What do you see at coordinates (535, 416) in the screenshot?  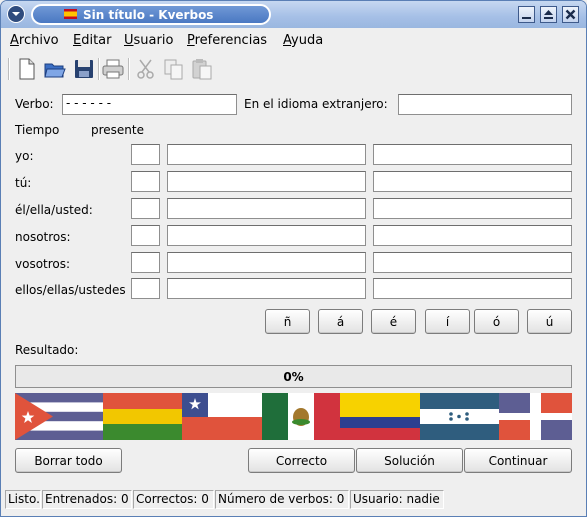 I see `dominican-republic-flag` at bounding box center [535, 416].